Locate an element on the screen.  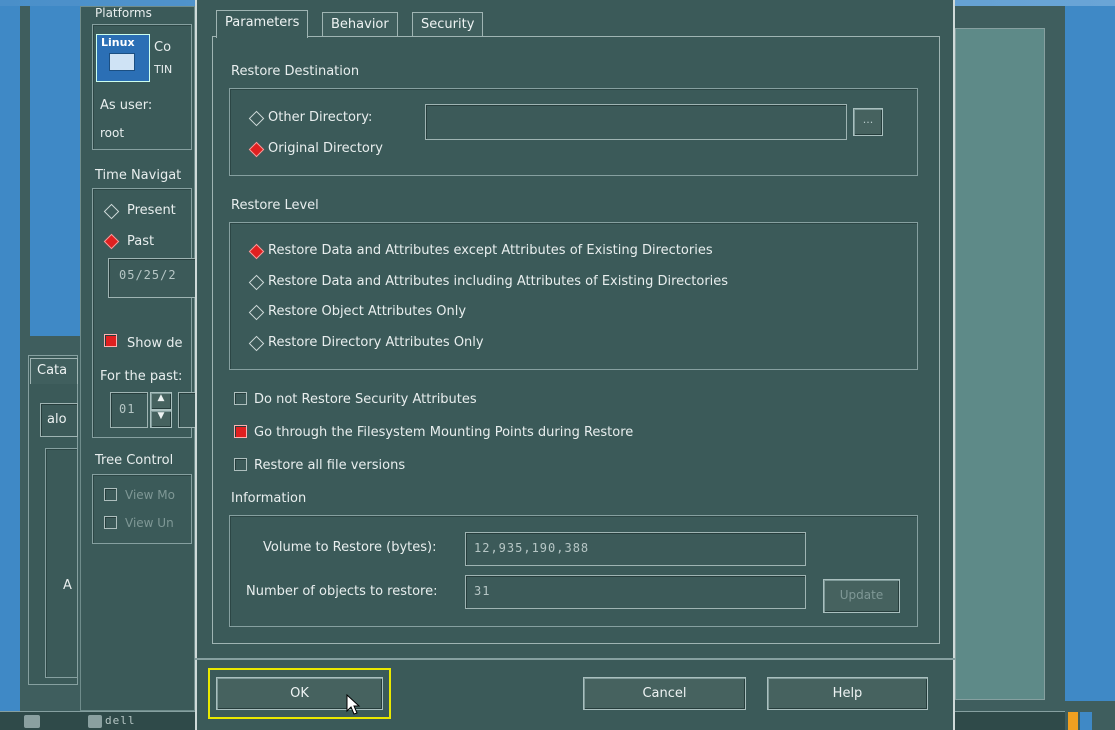
no-security-attributes-label: Do not Restore Security Attributes is located at coordinates (365, 399).